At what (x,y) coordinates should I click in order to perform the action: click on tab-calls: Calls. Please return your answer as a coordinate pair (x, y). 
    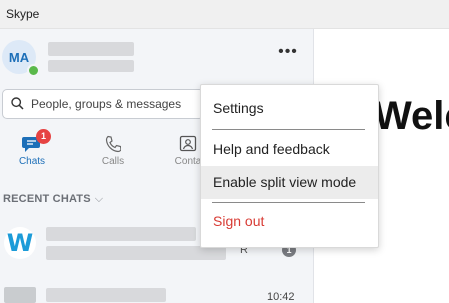
    Looking at the image, I should click on (113, 148).